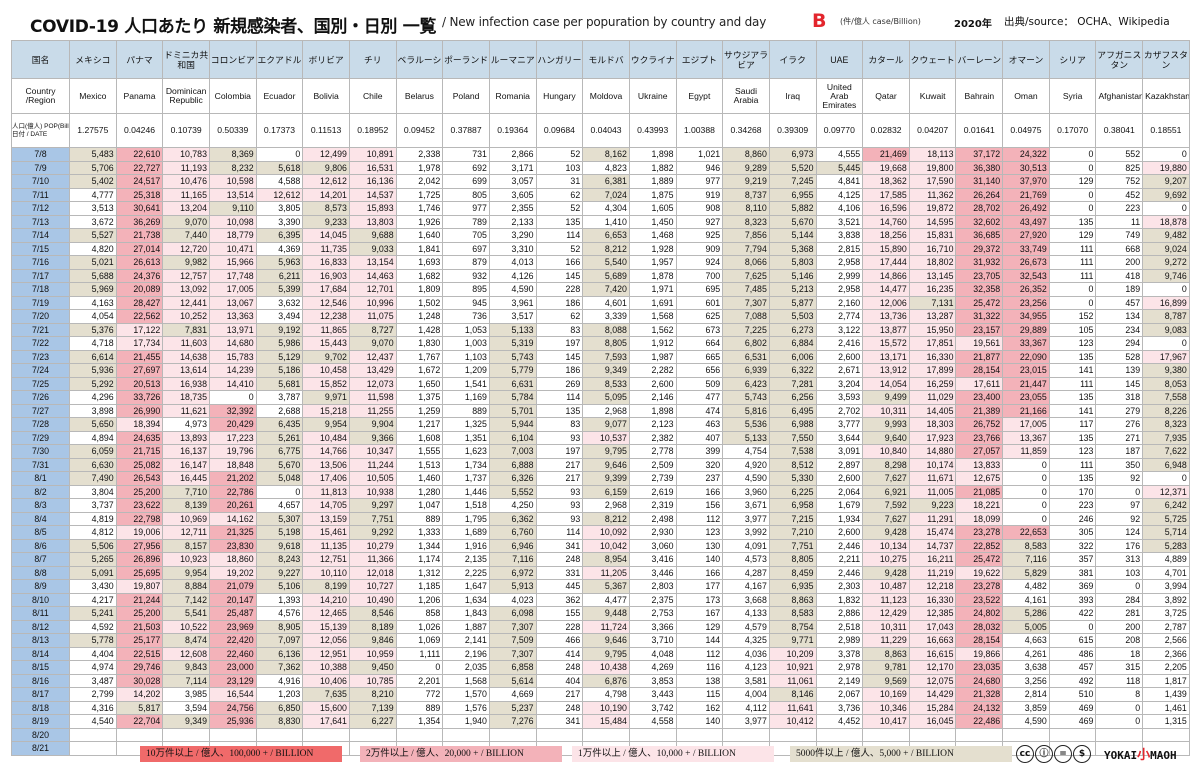  What do you see at coordinates (1026, 383) in the screenshot?
I see `value-cell: 21,447` at bounding box center [1026, 383].